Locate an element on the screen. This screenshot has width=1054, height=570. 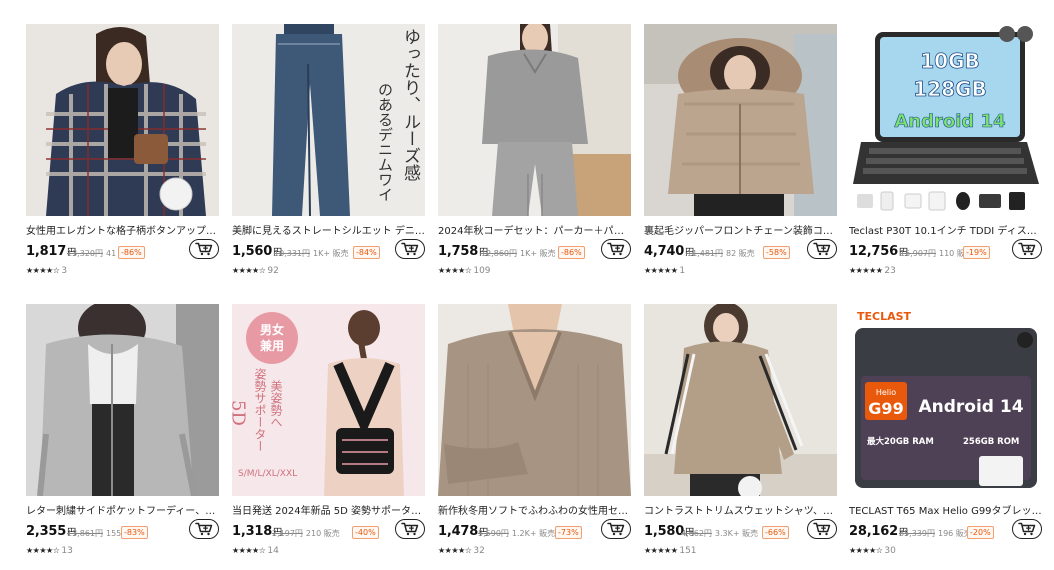
posture-corrector-image: 男女 兼用 美姿勢へ 姿勢サポーター 5D S/M/L/XL/XXL is located at coordinates (328, 400).